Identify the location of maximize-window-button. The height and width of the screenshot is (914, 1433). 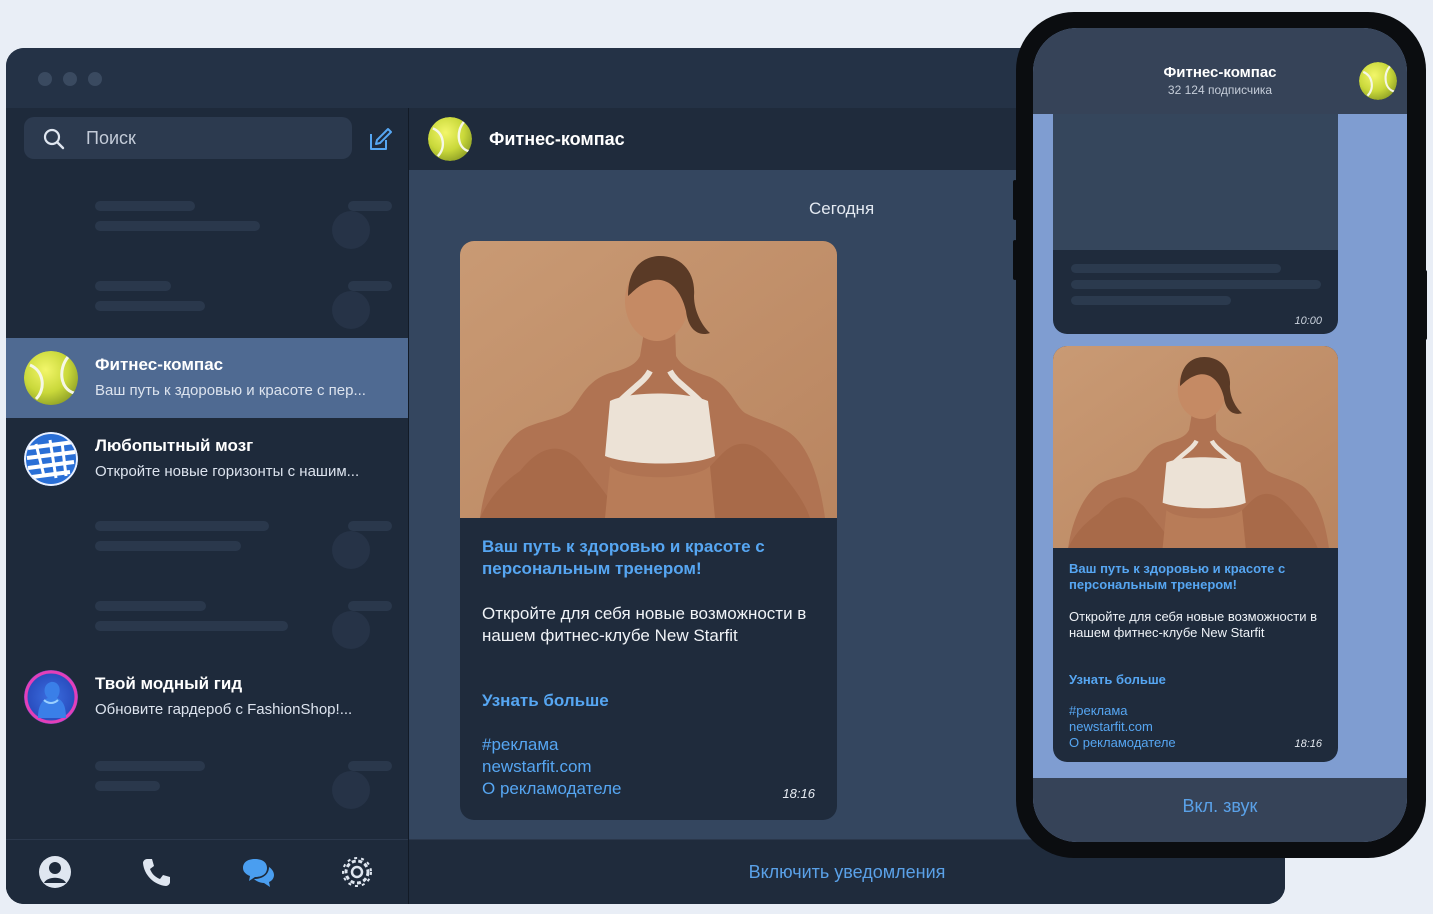
(95, 79).